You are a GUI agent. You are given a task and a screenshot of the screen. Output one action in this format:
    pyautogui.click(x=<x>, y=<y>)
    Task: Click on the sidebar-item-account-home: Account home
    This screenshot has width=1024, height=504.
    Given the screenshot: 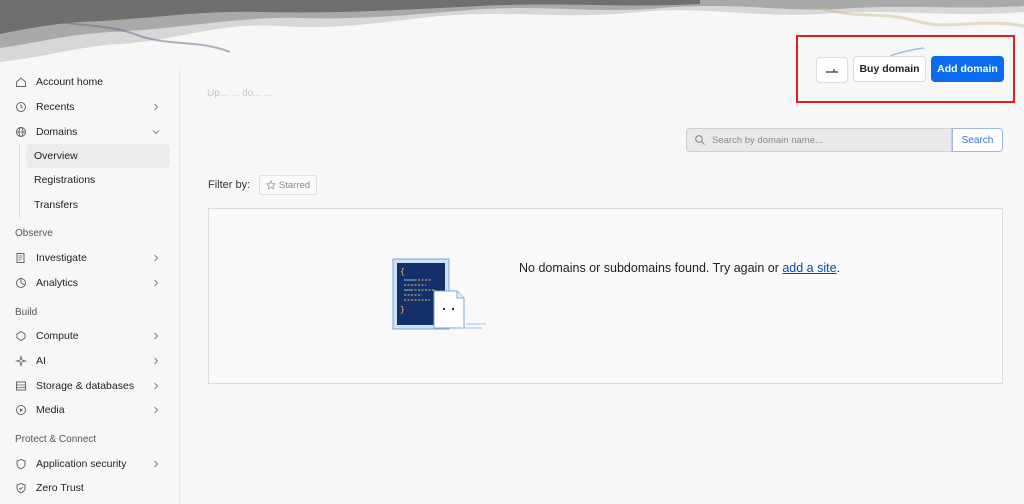 What is the action you would take?
    pyautogui.click(x=89, y=82)
    